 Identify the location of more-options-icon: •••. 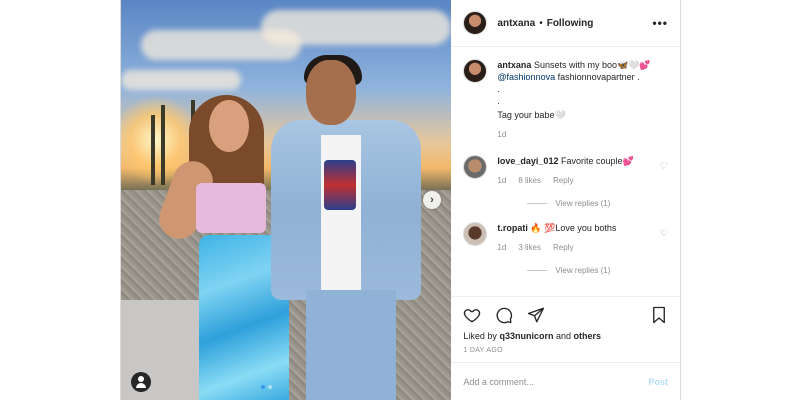
(660, 23).